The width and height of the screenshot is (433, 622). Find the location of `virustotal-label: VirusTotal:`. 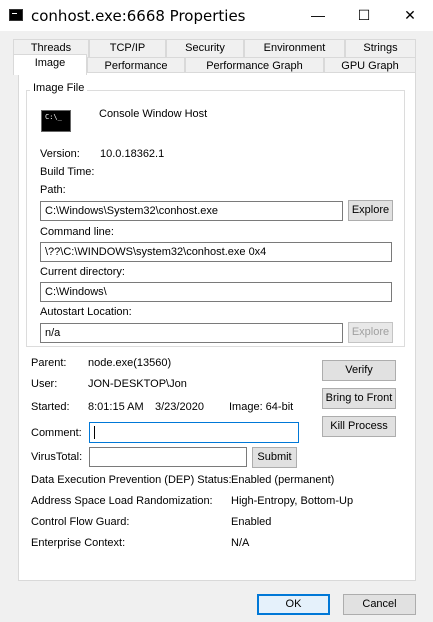

virustotal-label: VirusTotal: is located at coordinates (57, 457).